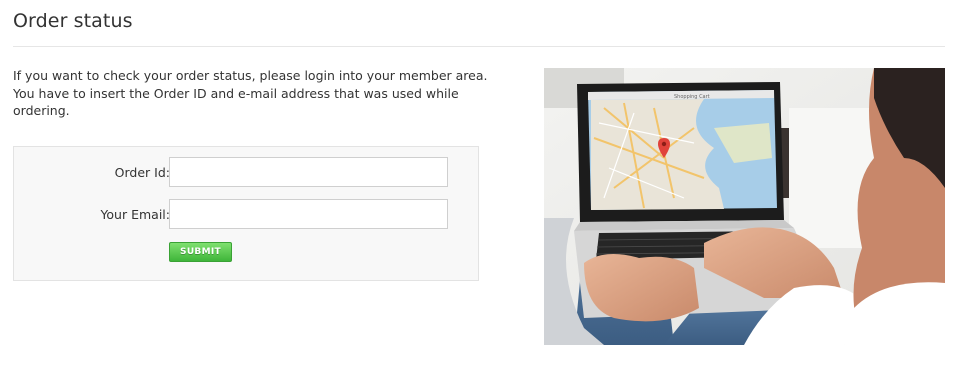 This screenshot has height=391, width=959. Describe the element at coordinates (308, 172) in the screenshot. I see `order-id-input` at that location.